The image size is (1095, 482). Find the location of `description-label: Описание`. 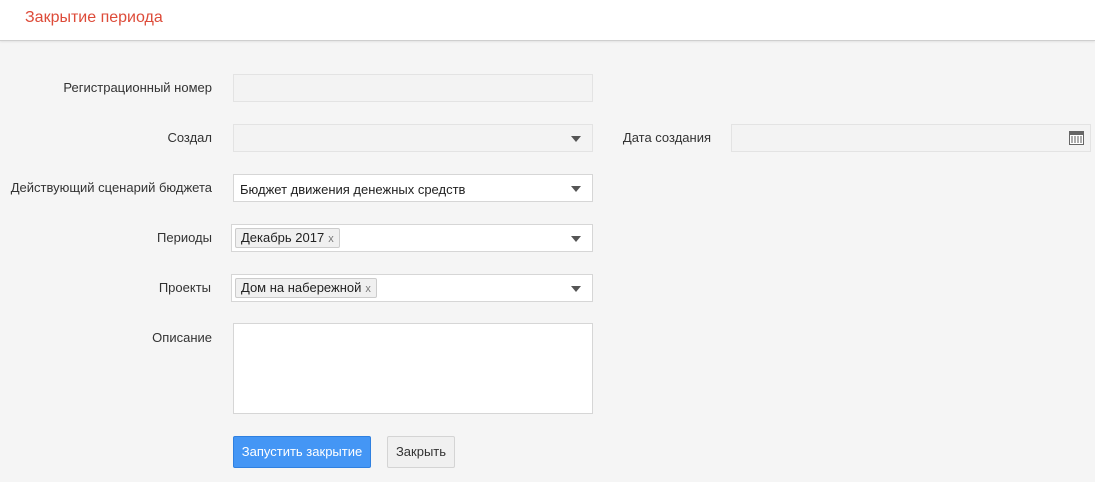

description-label: Описание is located at coordinates (182, 337).